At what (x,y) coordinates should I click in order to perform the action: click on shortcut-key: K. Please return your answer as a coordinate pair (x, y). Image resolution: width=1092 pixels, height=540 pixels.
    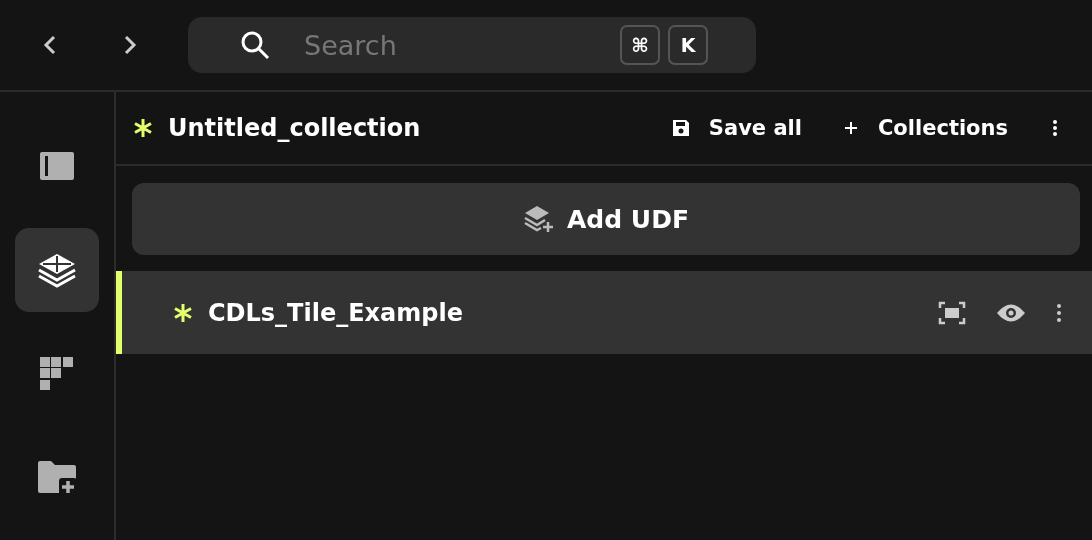
    Looking at the image, I should click on (688, 45).